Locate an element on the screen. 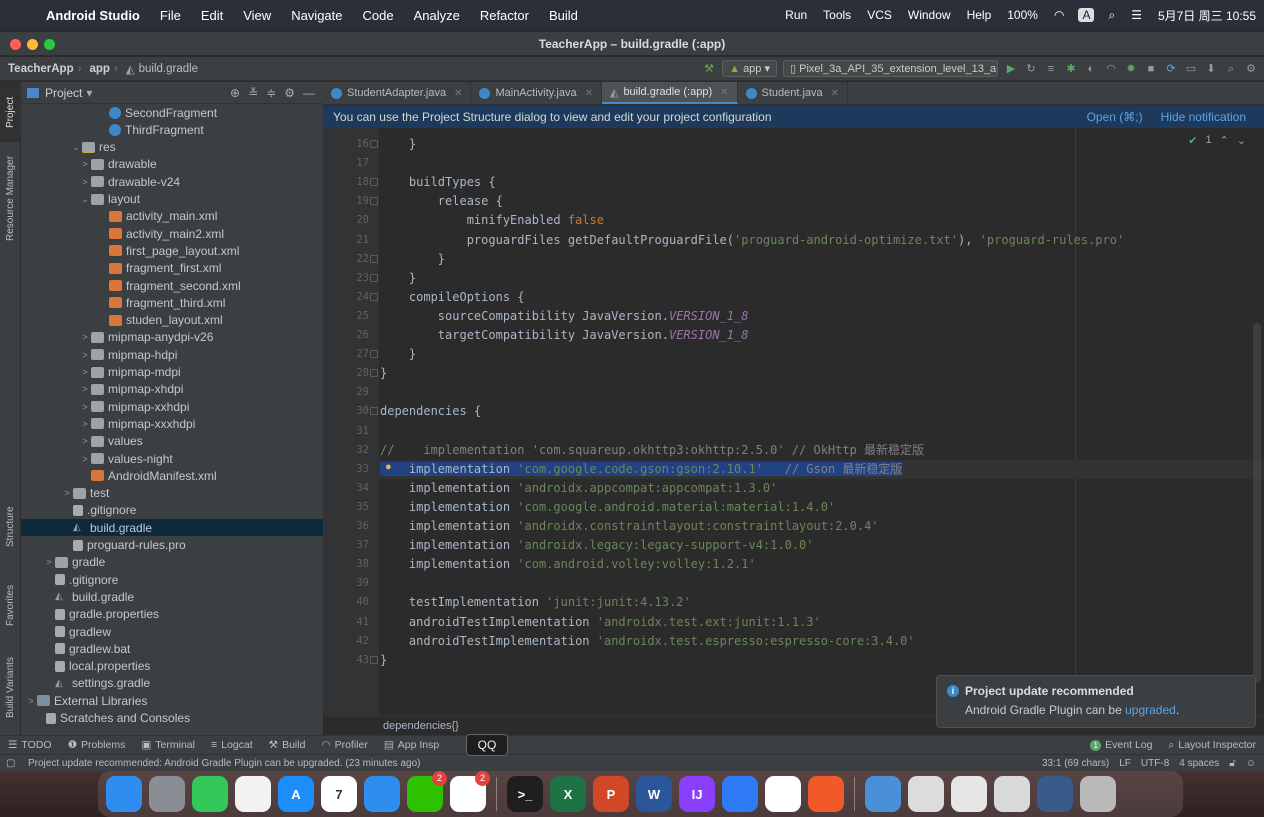 The image size is (1264, 817). project-view-select: Project is located at coordinates (63, 93).